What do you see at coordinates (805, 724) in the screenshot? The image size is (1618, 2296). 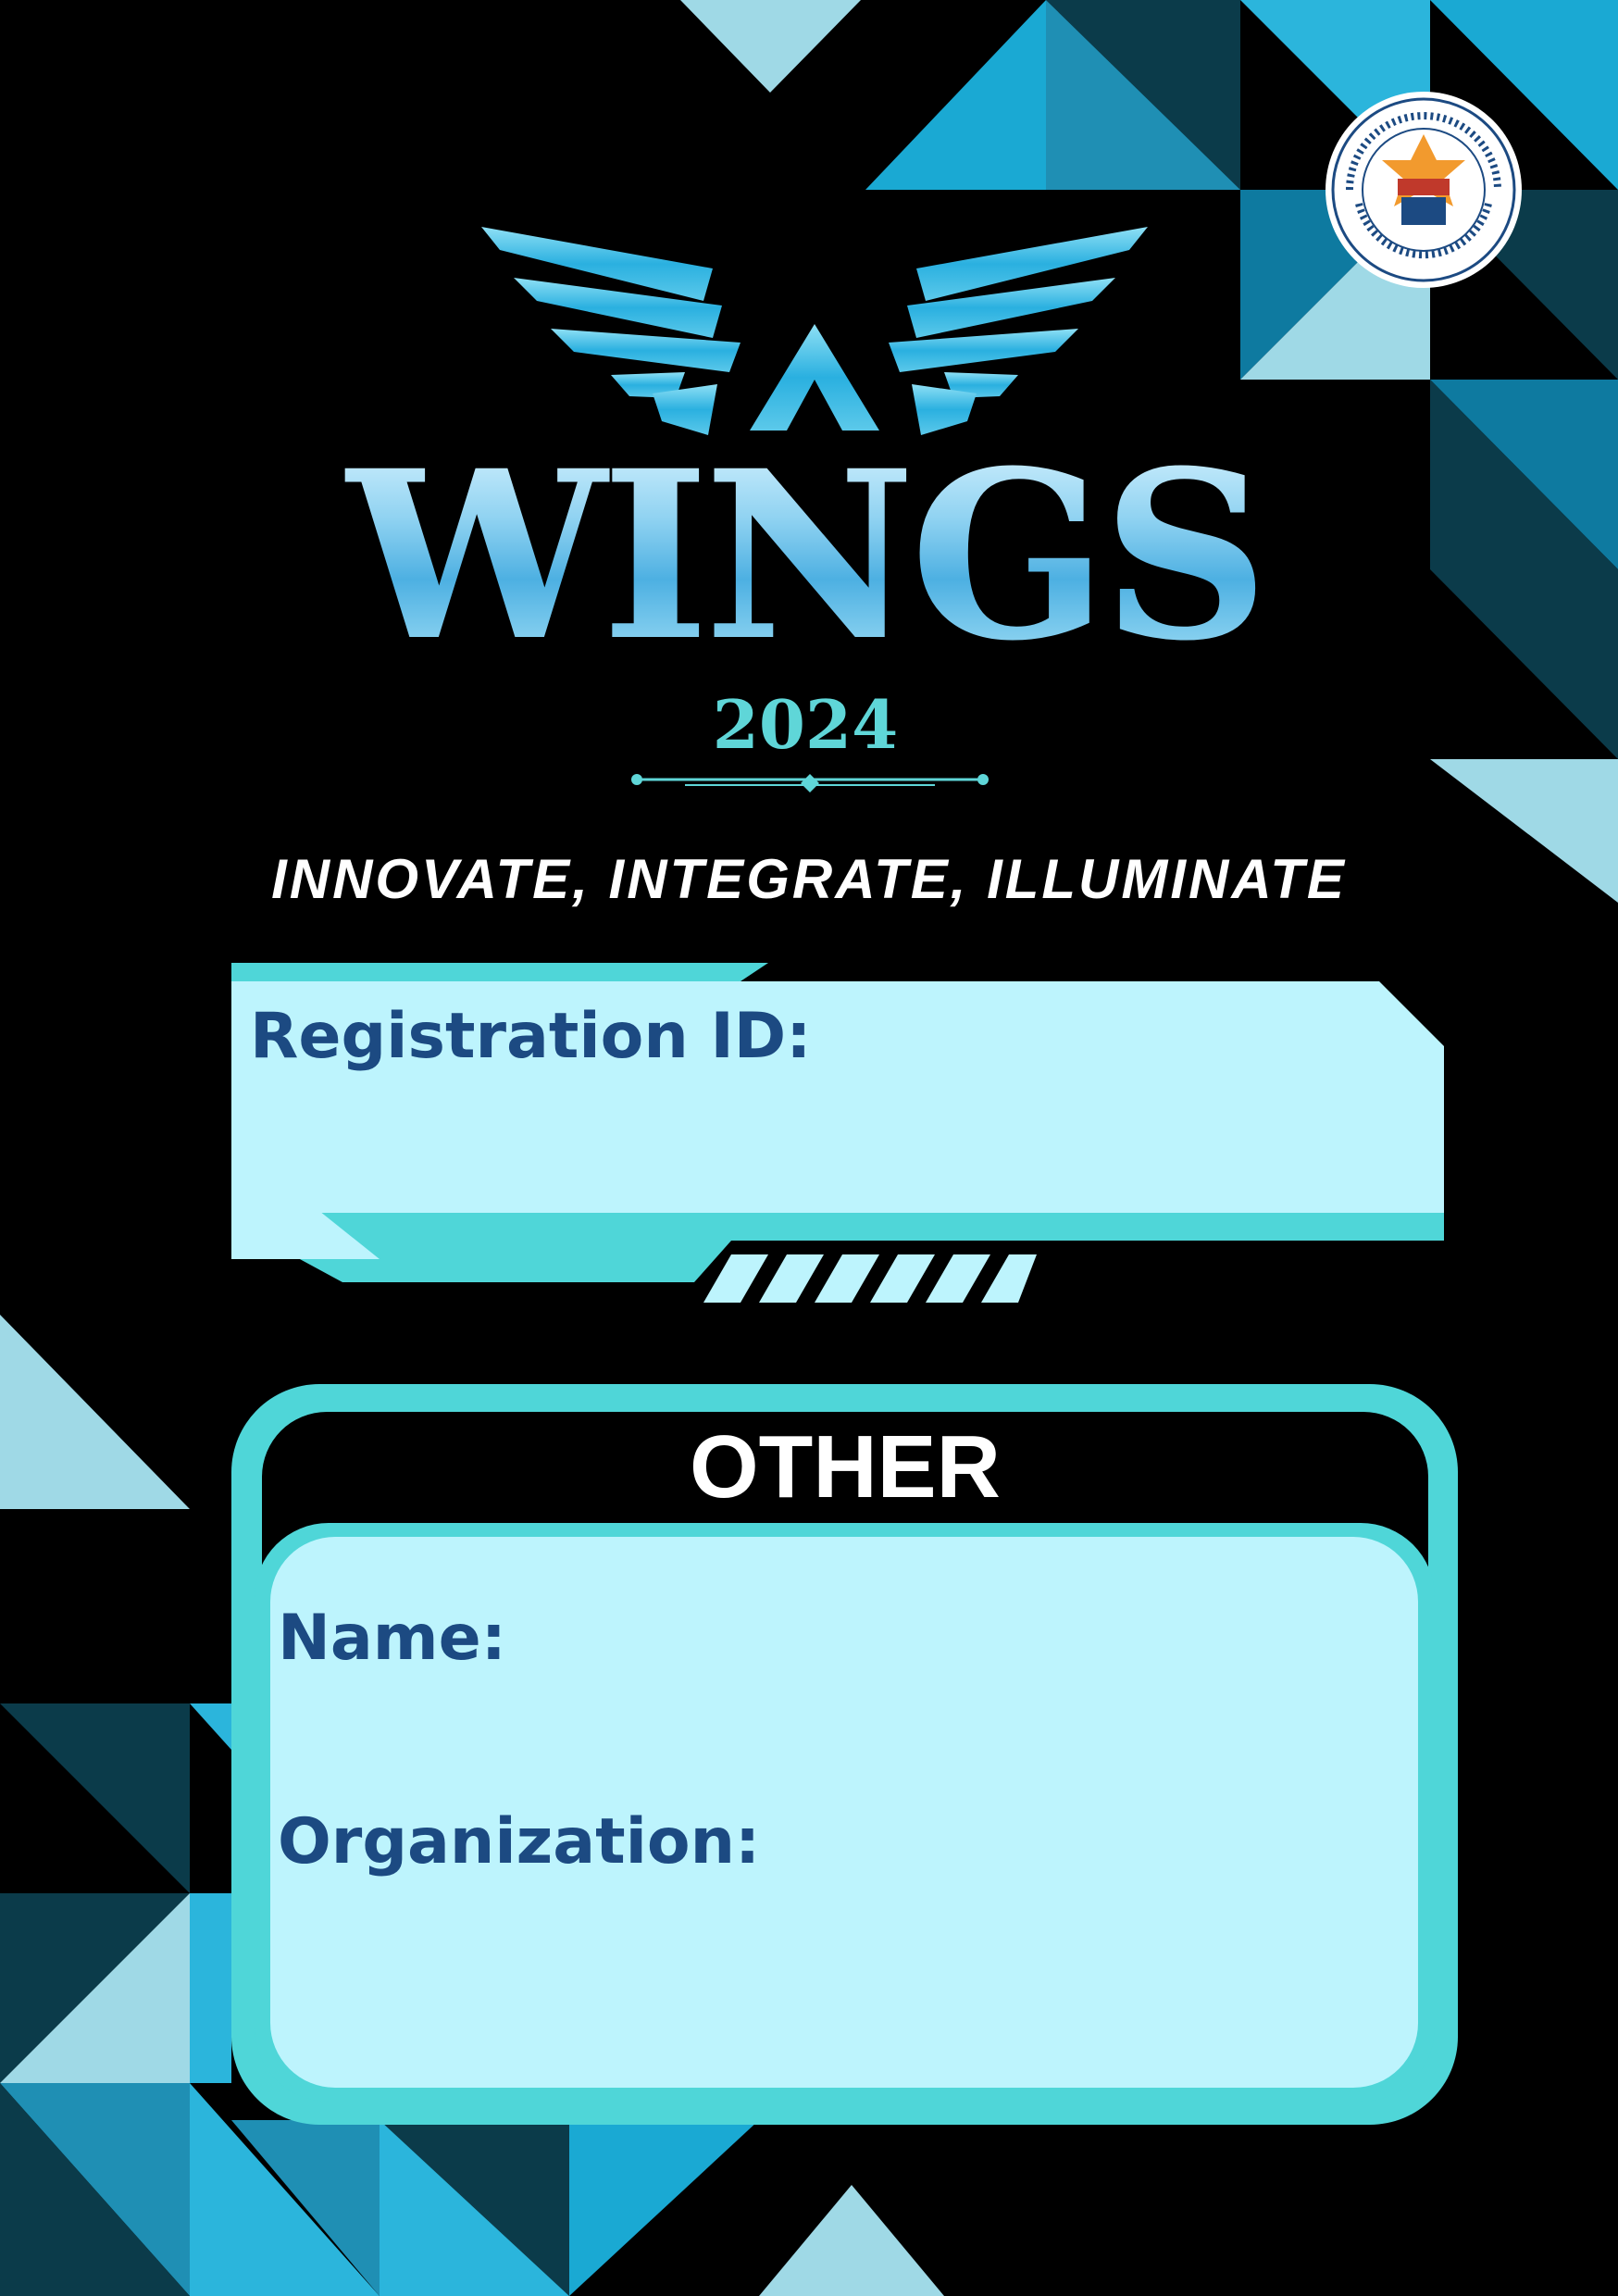 I see `event-year: 2024` at bounding box center [805, 724].